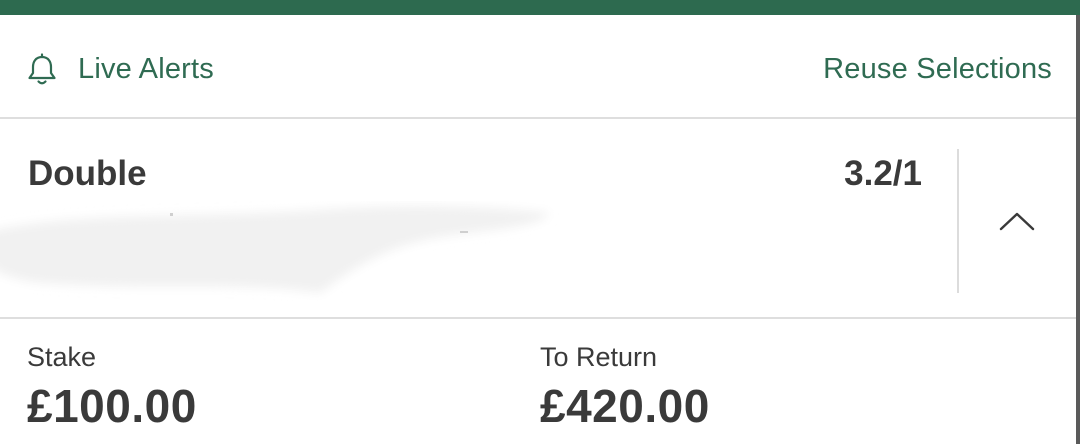 The image size is (1080, 444). What do you see at coordinates (540, 7) in the screenshot?
I see `brand-header-bar` at bounding box center [540, 7].